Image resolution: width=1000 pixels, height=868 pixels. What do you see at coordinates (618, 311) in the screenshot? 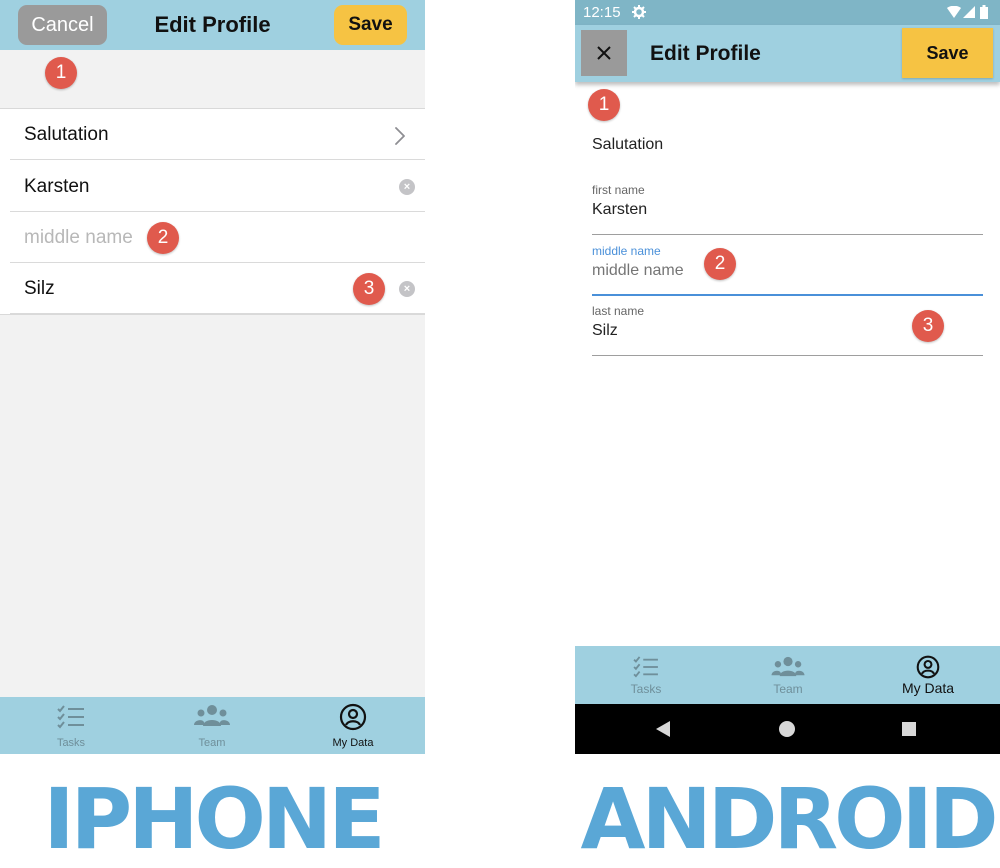
I see `last-name-label: last name` at bounding box center [618, 311].